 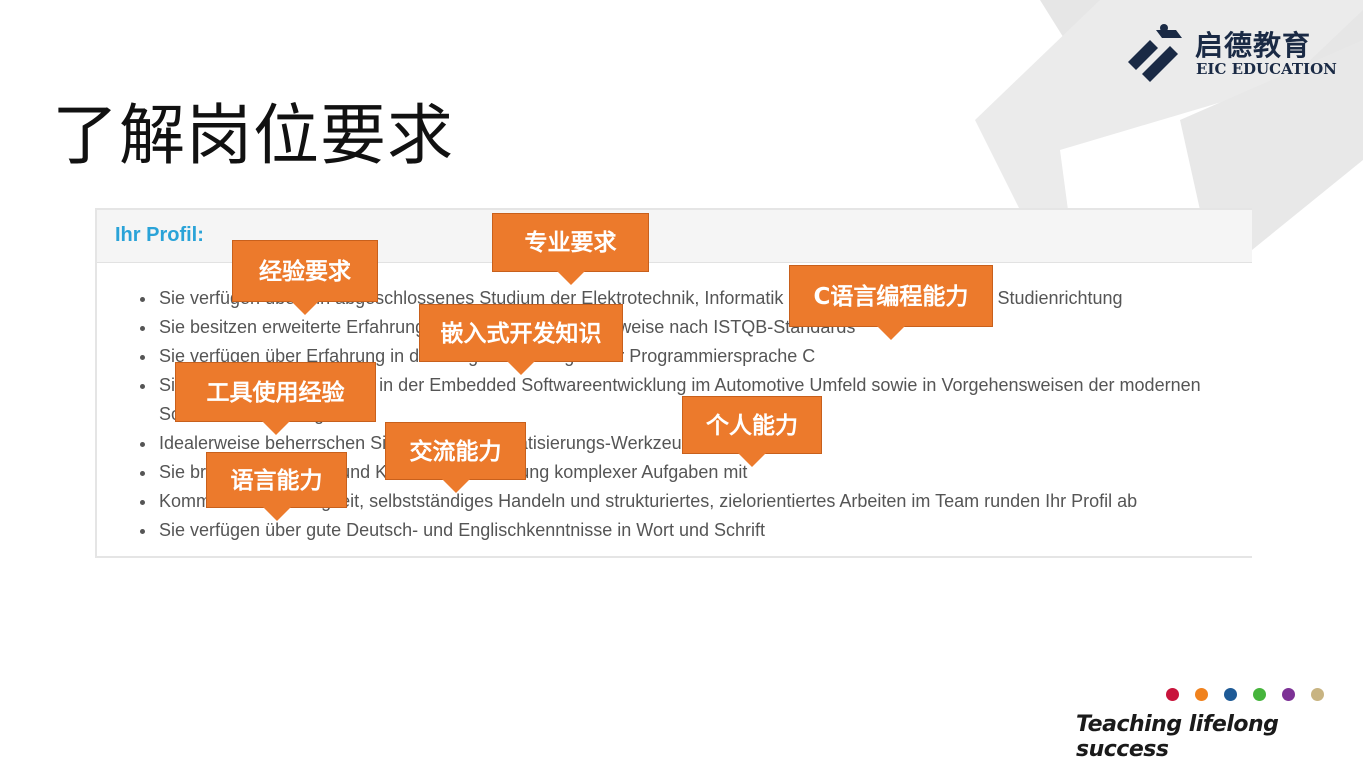 What do you see at coordinates (1288, 694) in the screenshot?
I see `dot-purple` at bounding box center [1288, 694].